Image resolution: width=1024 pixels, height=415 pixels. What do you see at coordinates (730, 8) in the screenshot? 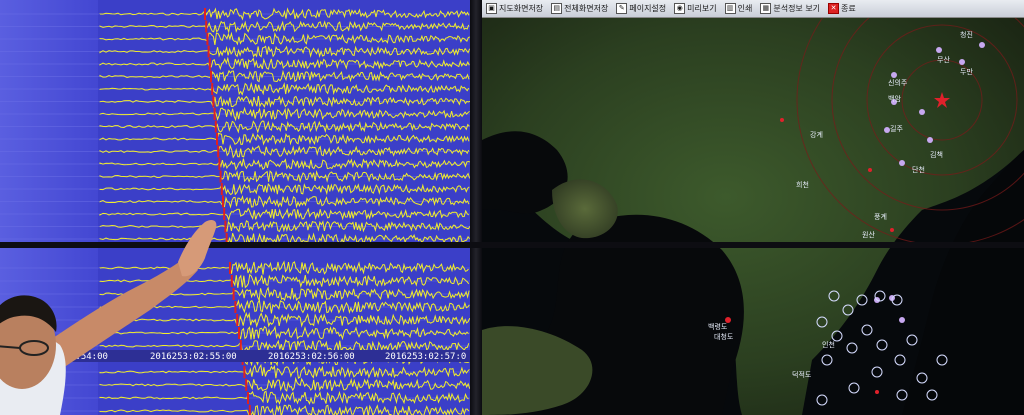
I see `print-icon: ▥` at bounding box center [730, 8].